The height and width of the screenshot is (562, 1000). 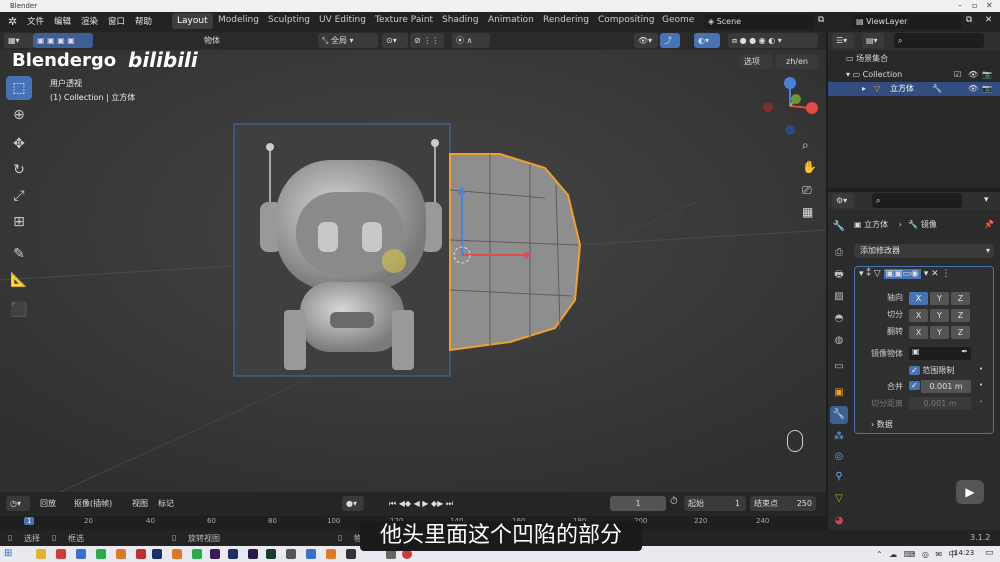 What do you see at coordinates (843, 40) in the screenshot?
I see `outliner-type-icon: ☰▾` at bounding box center [843, 40].